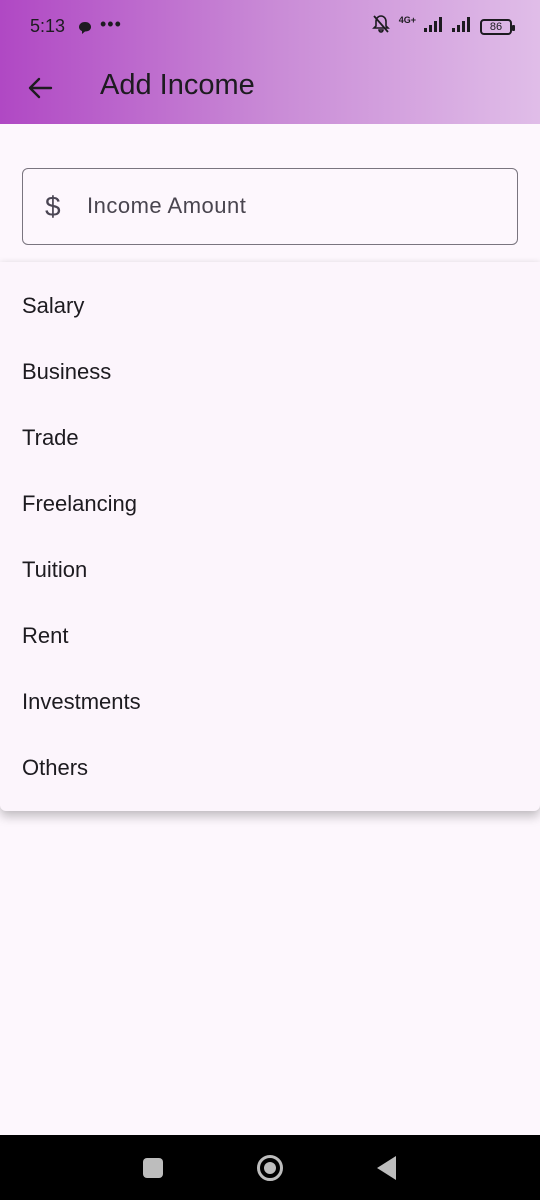  Describe the element at coordinates (292, 206) in the screenshot. I see `income-amount-input` at that location.